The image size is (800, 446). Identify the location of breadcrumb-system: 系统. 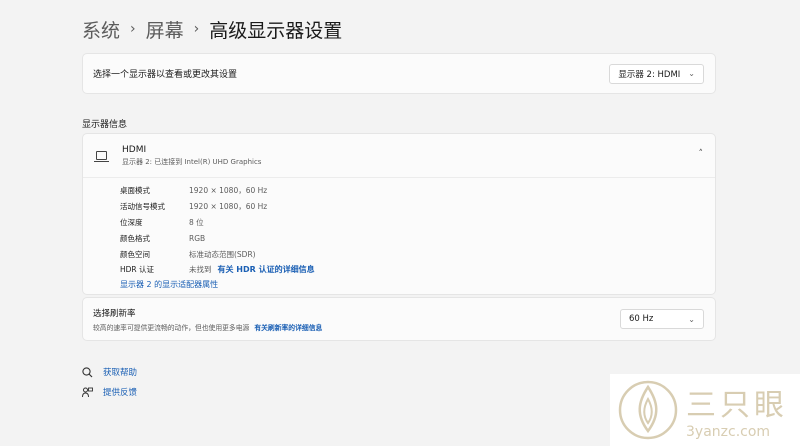
(101, 29).